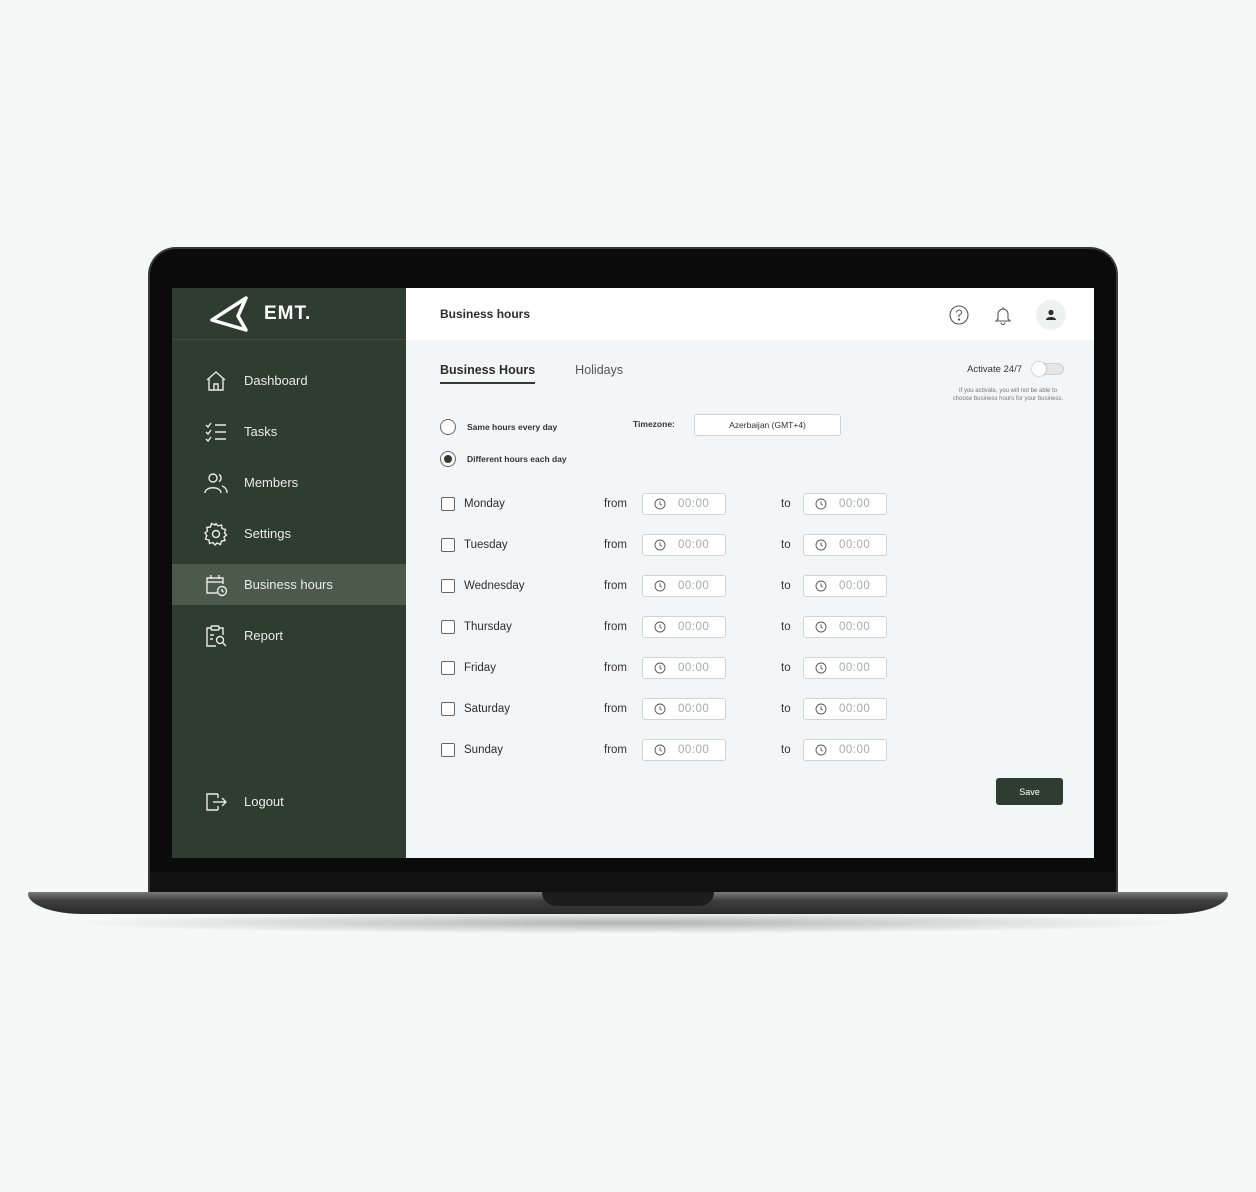  Describe the element at coordinates (1029, 791) in the screenshot. I see `save-button: Save` at that location.